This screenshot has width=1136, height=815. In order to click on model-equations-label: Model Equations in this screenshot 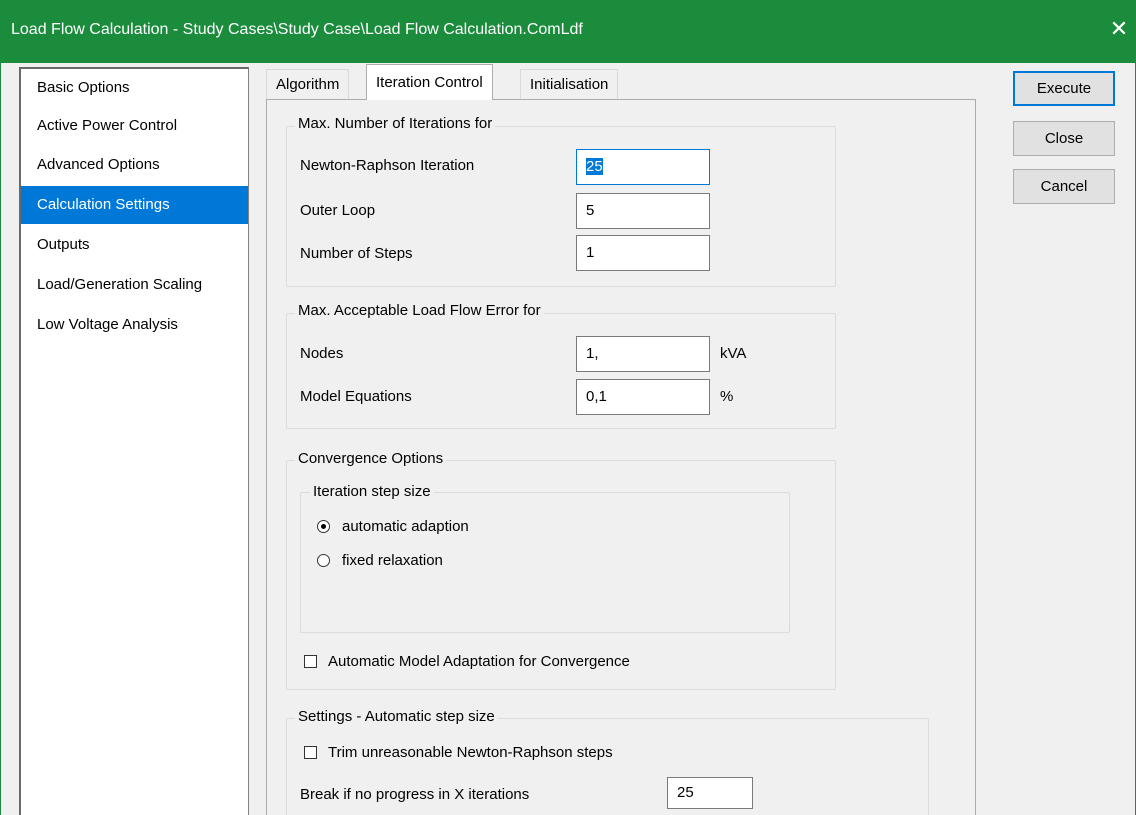, I will do `click(356, 396)`.